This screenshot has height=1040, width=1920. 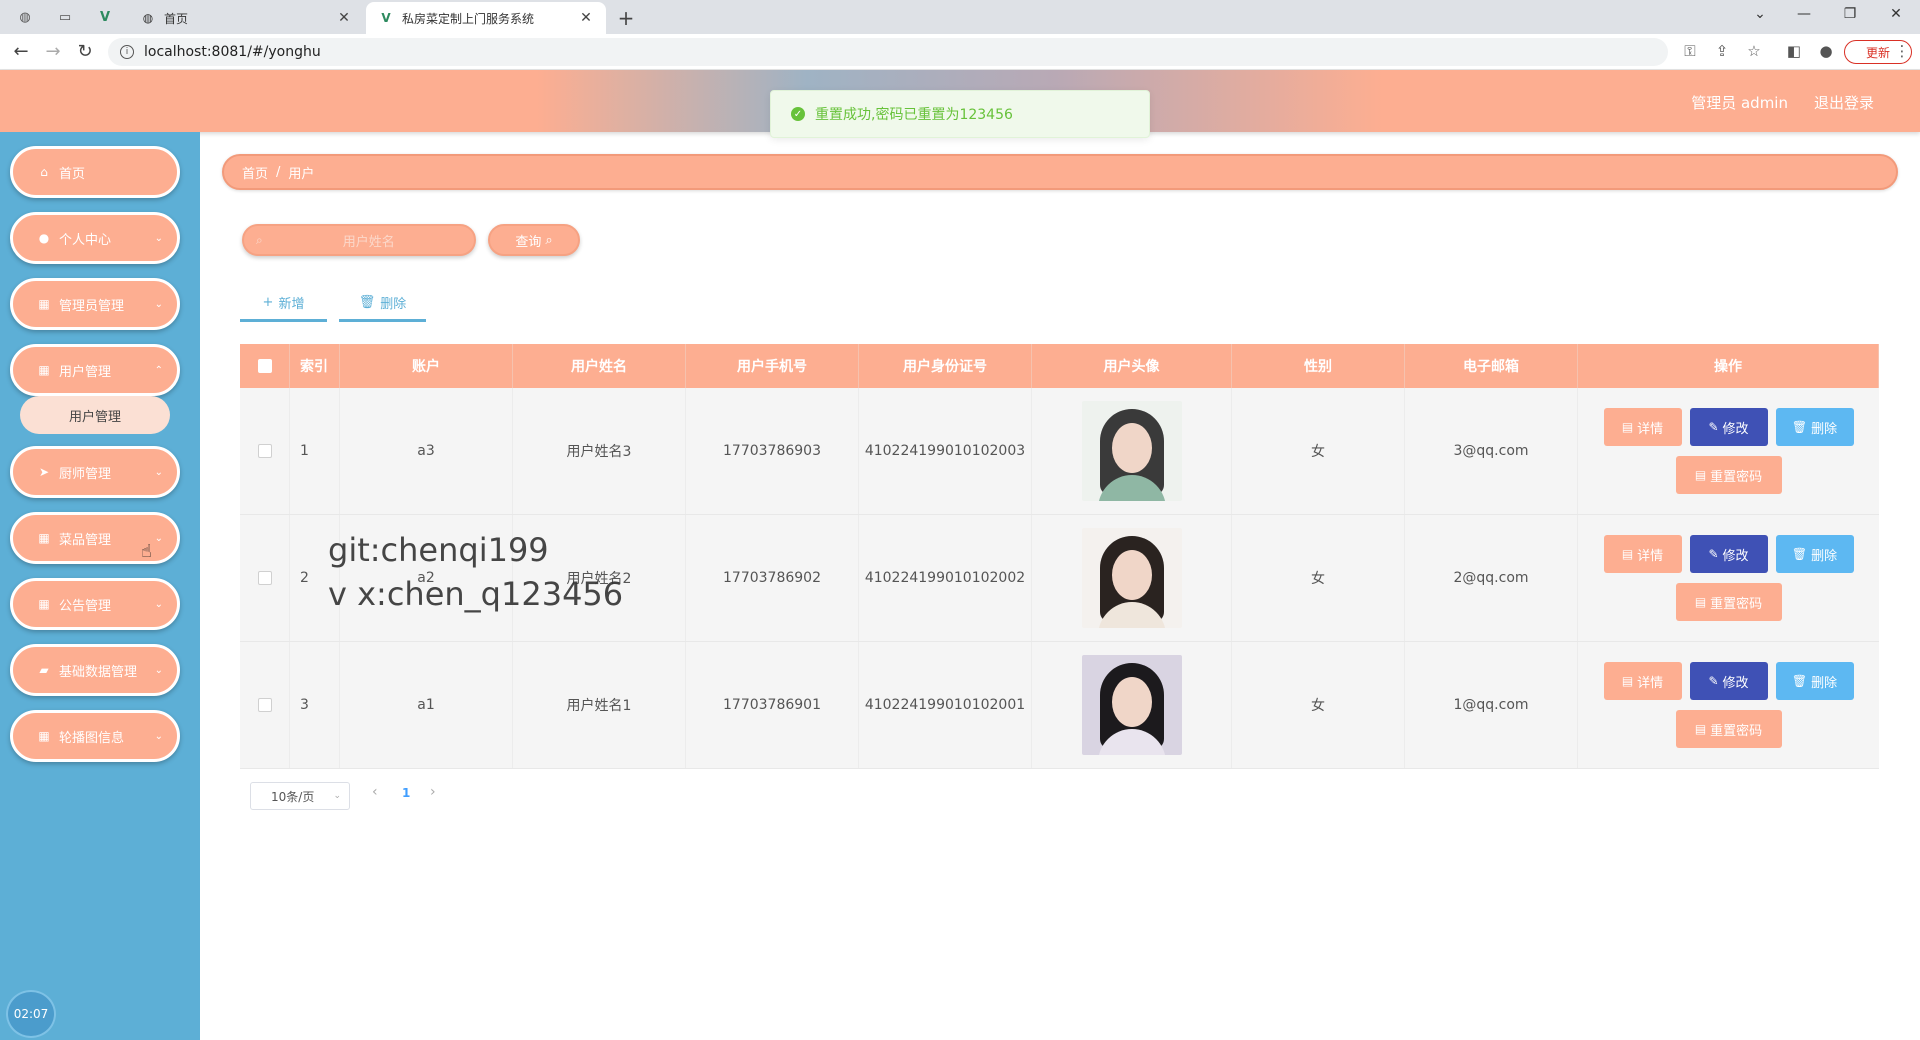 I want to click on query-button: 查询 ⌕, so click(x=534, y=240).